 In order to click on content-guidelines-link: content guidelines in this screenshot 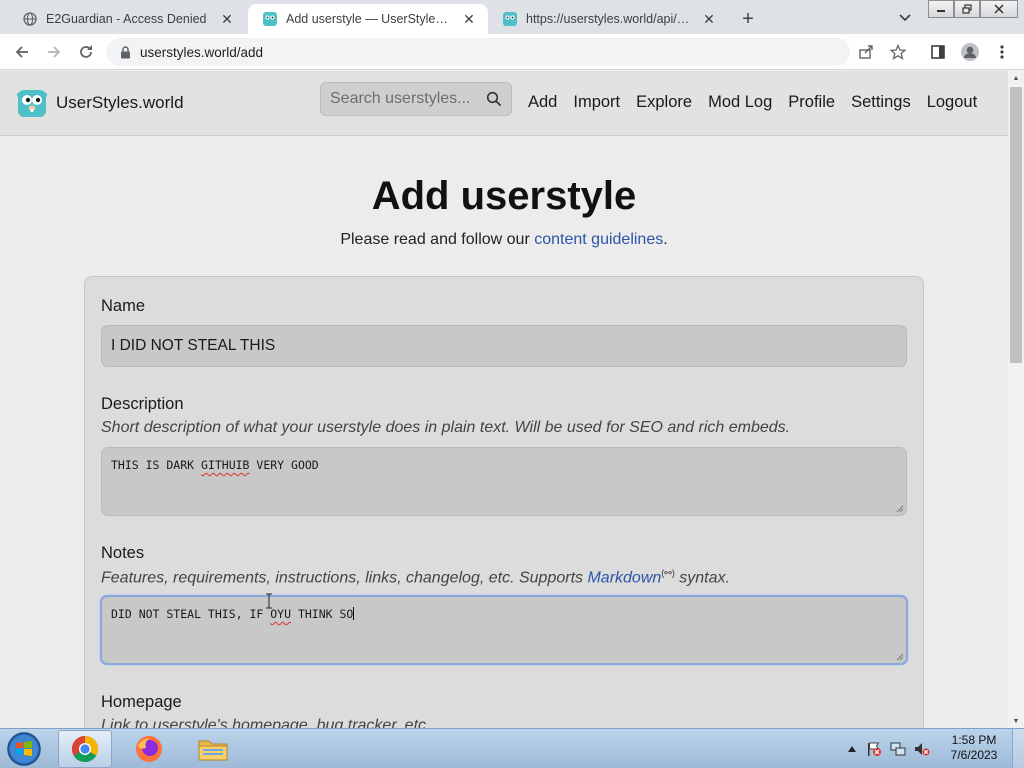, I will do `click(598, 239)`.